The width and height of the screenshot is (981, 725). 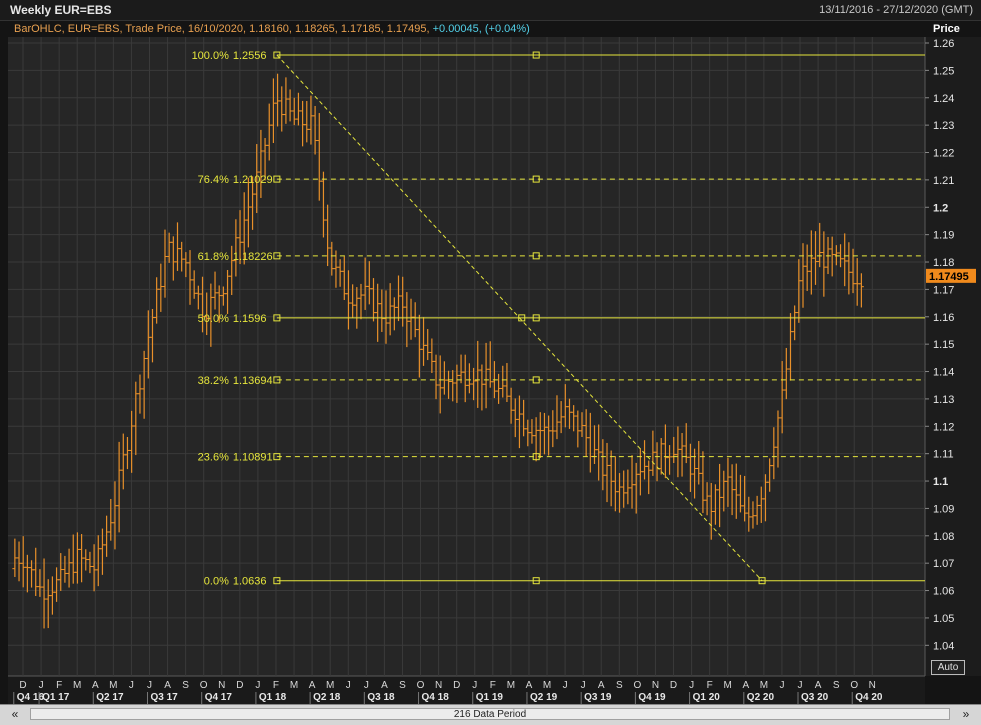 I want to click on fib-pct-label: 38.2%, so click(x=213, y=381).